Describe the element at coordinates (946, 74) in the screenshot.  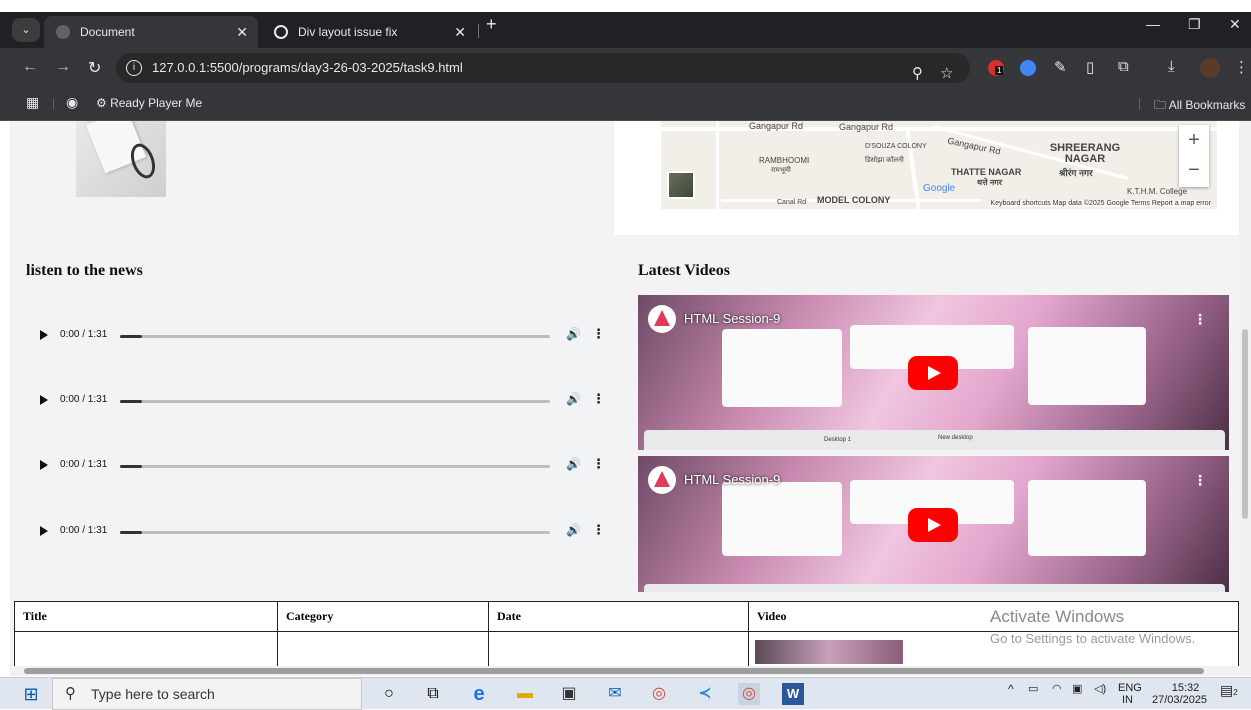
I see `star-icon: ☆` at that location.